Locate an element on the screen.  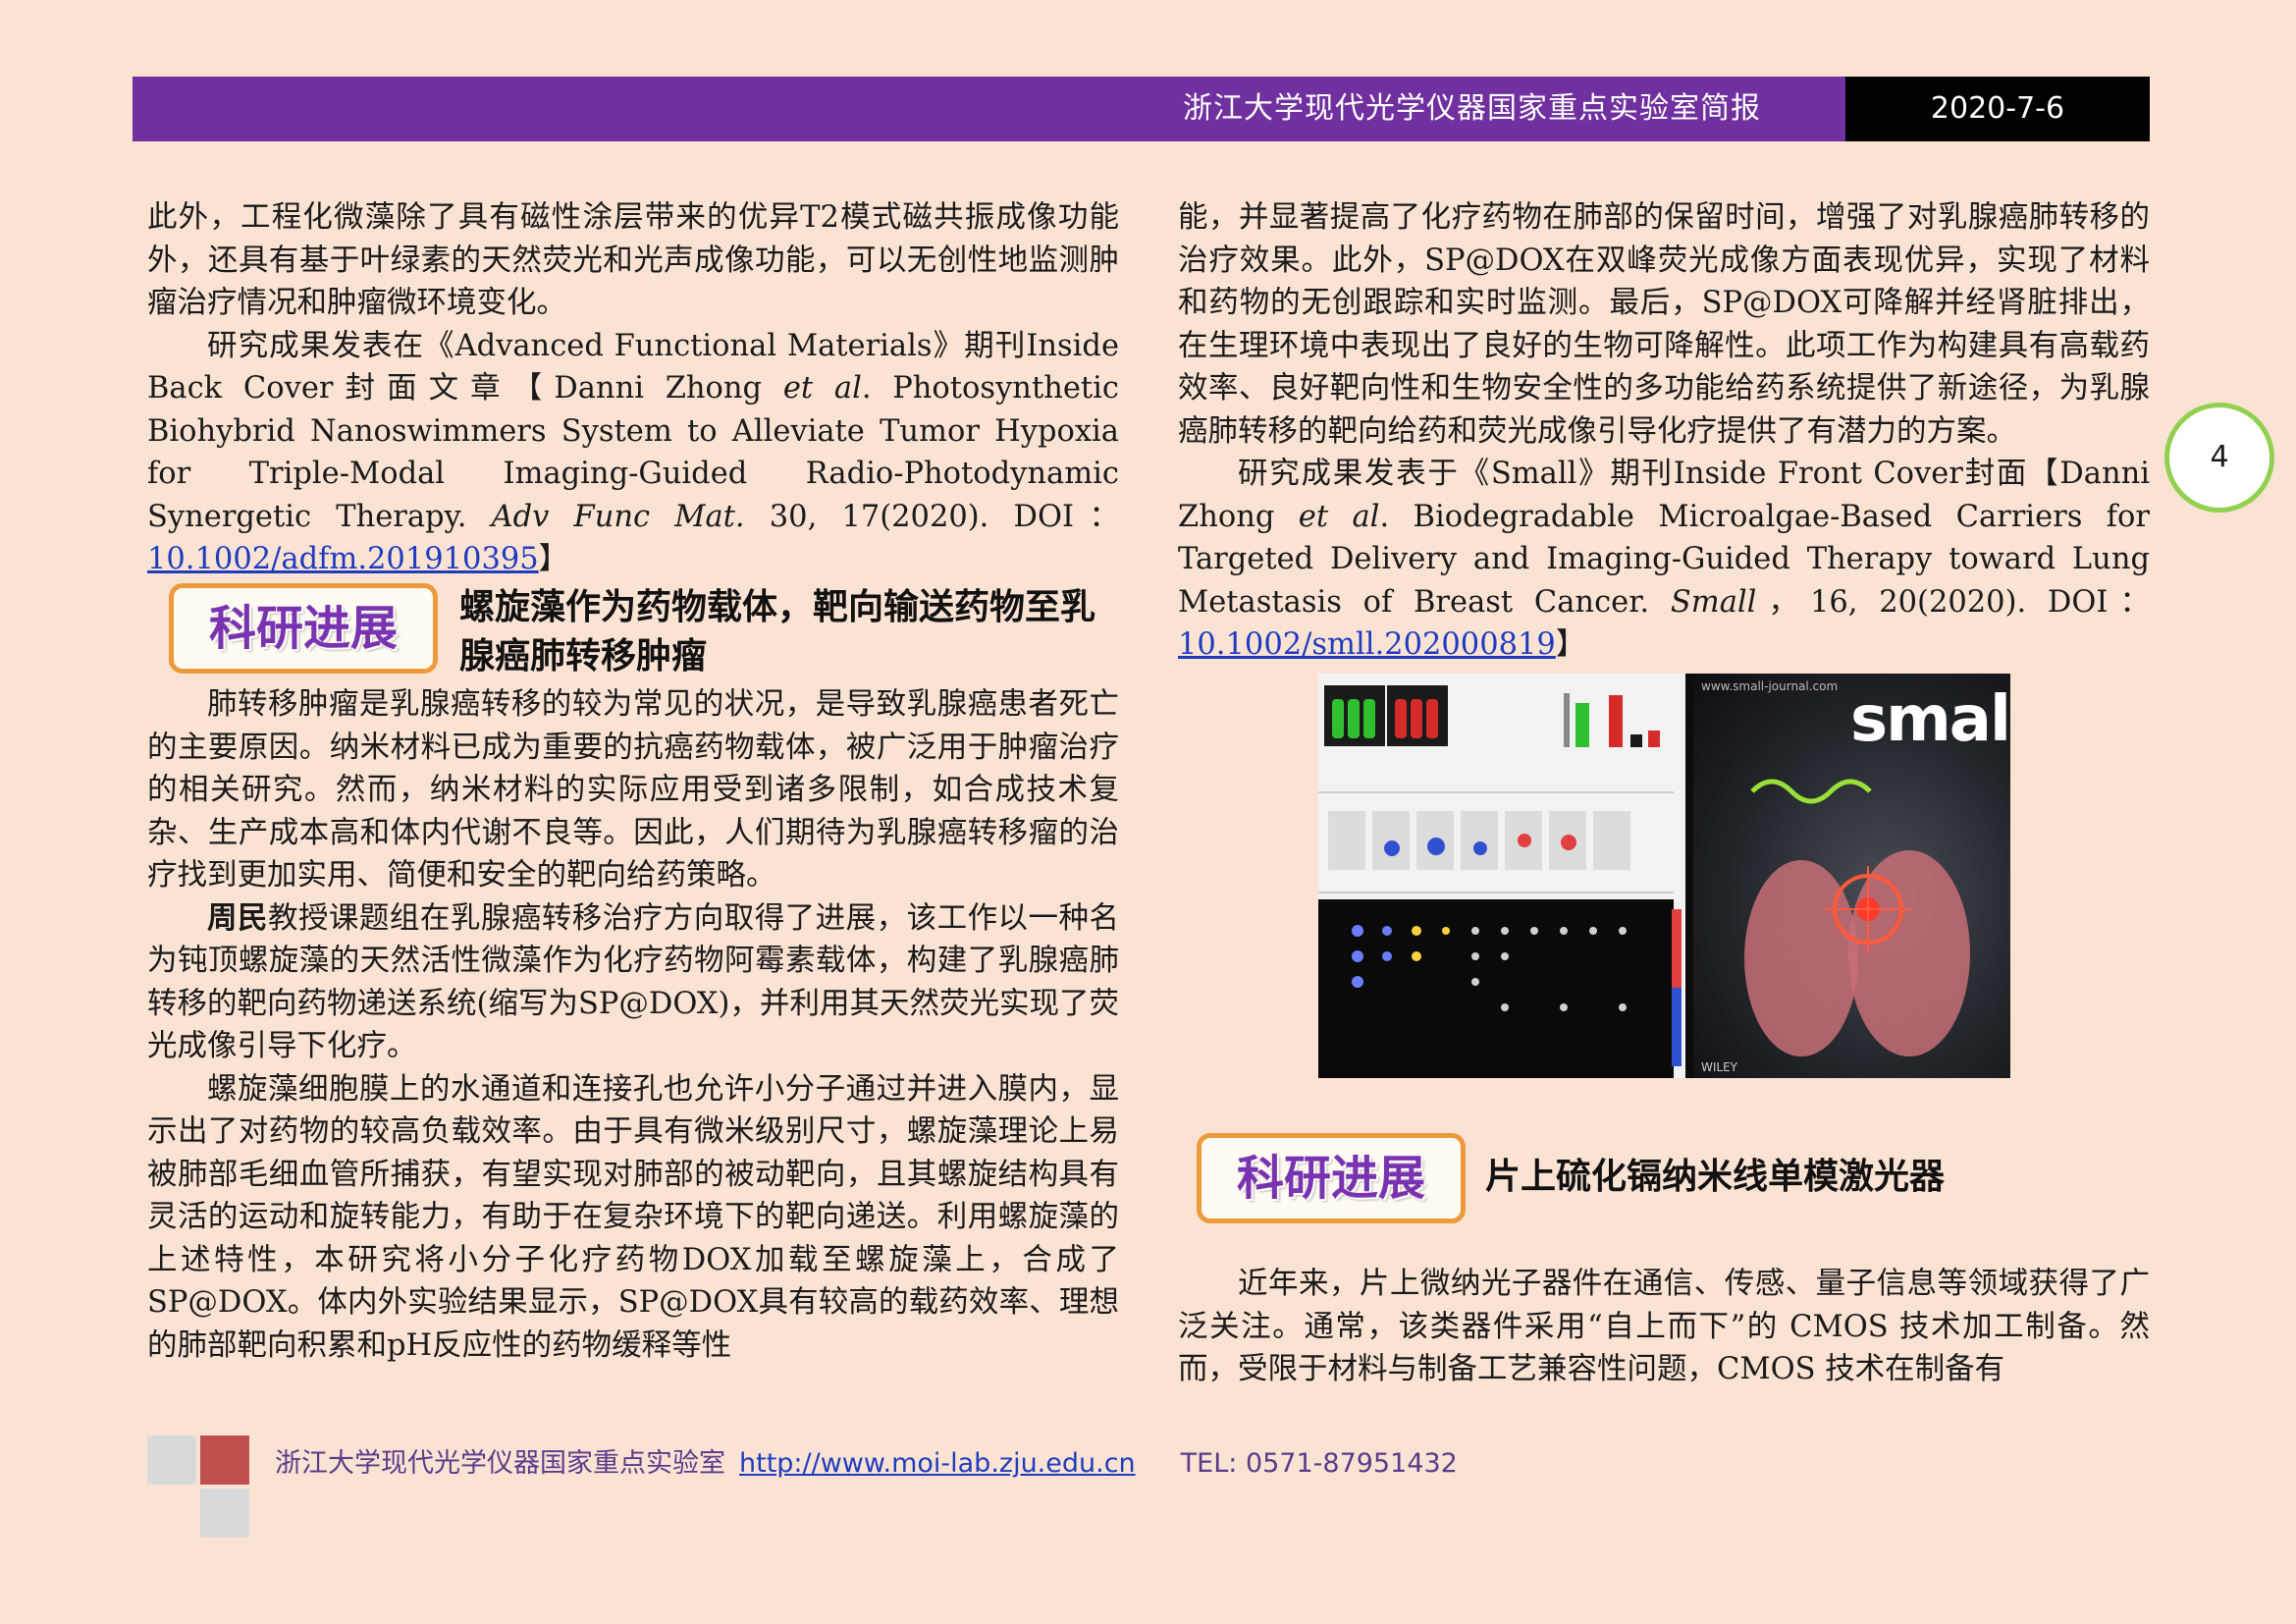
section-title: 片上硫化镉纳米线单模激光器 is located at coordinates (1715, 1177).